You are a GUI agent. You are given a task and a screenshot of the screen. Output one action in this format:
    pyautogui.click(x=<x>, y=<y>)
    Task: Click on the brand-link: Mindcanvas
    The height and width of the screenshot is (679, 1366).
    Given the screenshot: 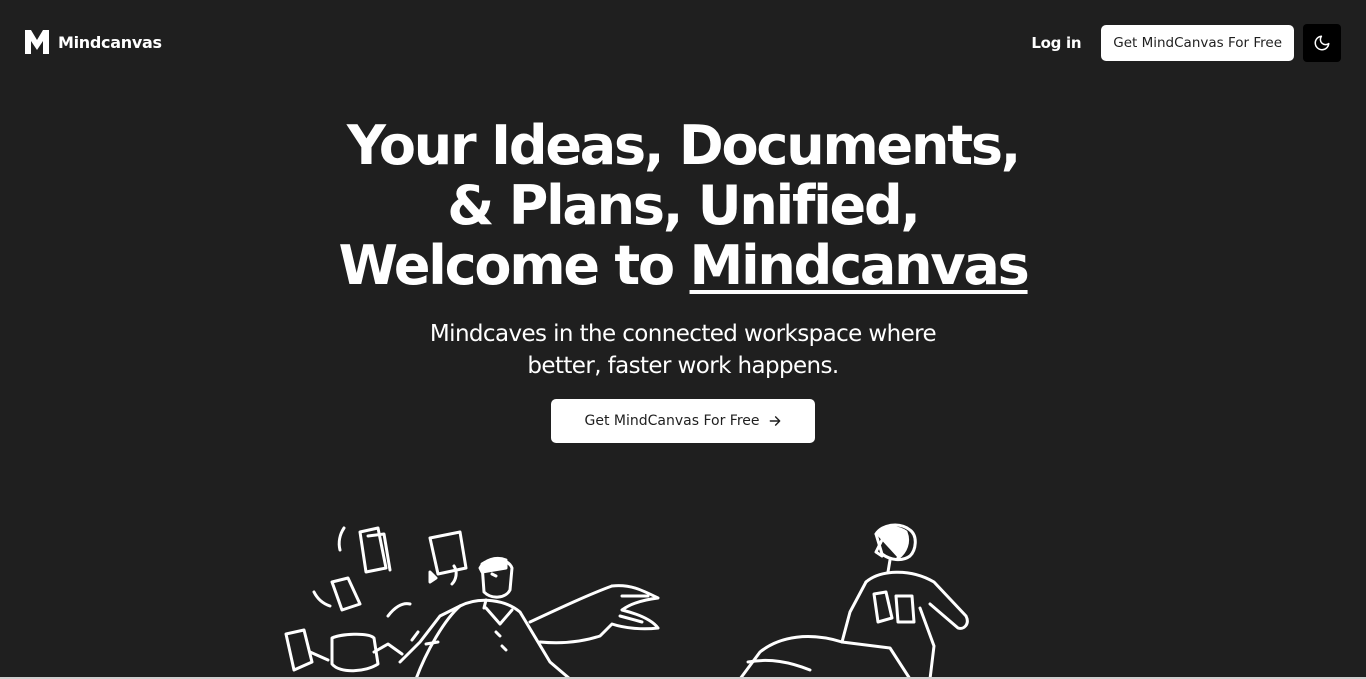 What is the action you would take?
    pyautogui.click(x=93, y=42)
    